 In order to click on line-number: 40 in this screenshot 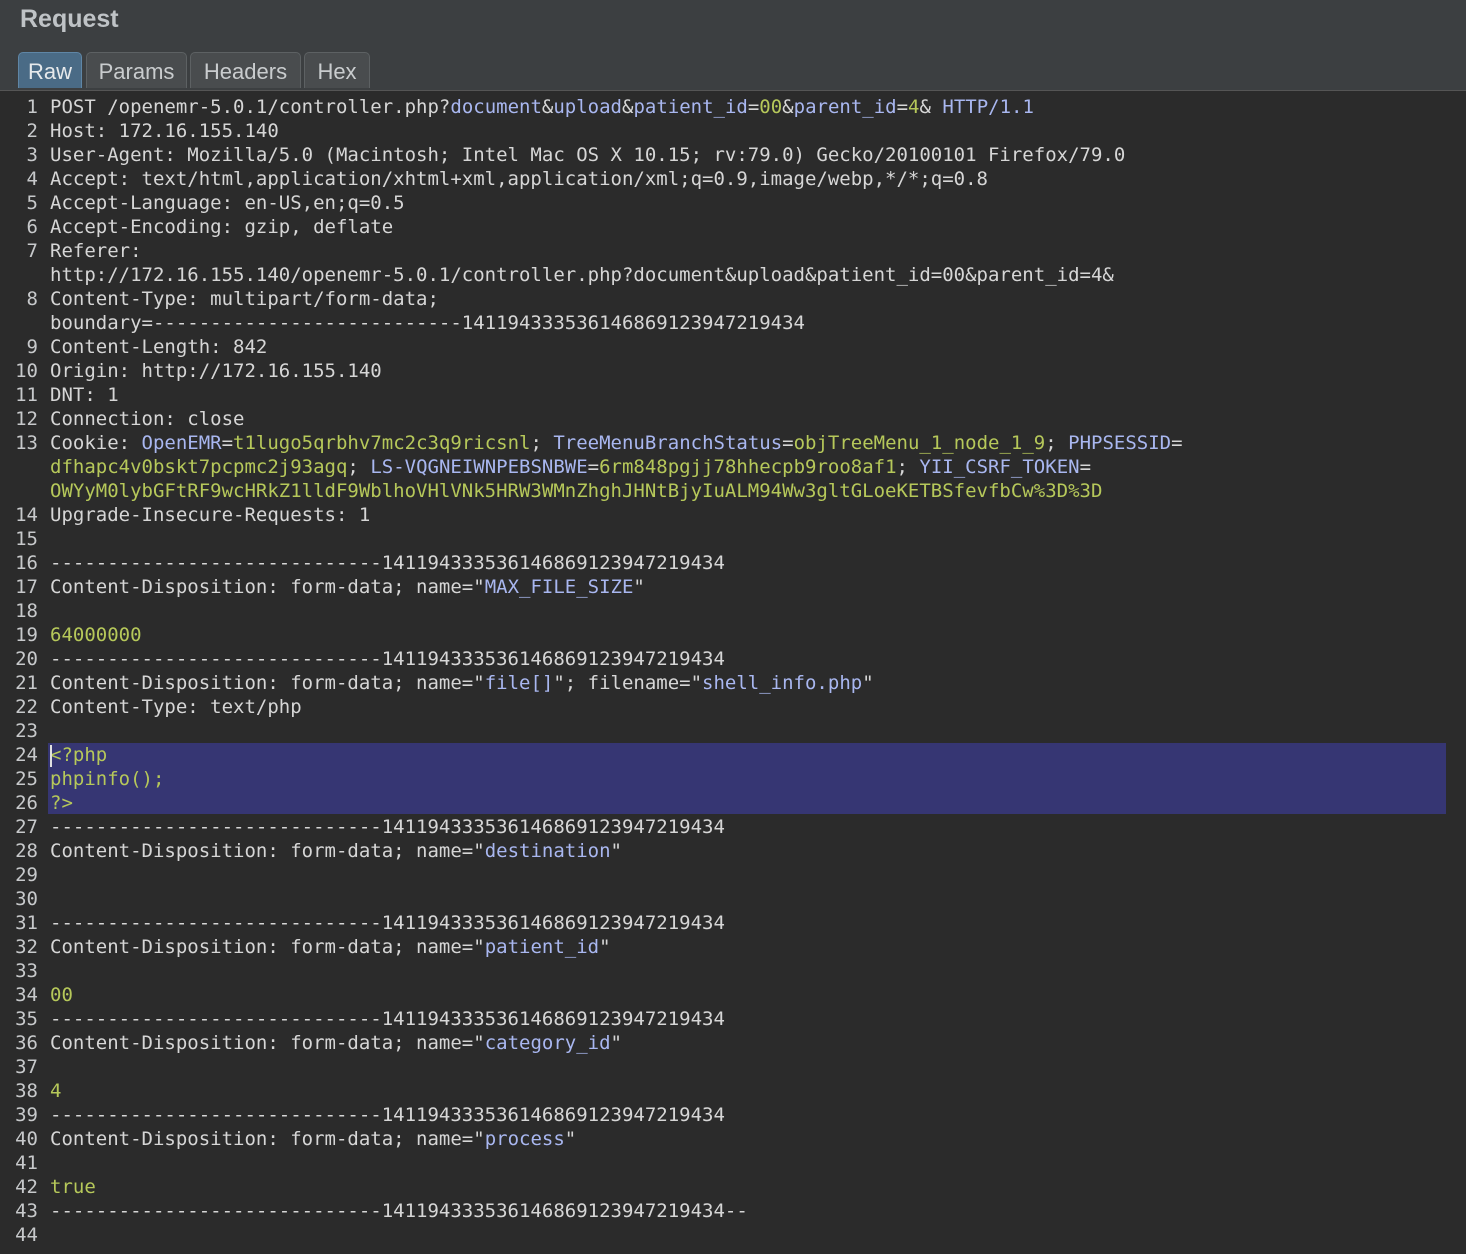, I will do `click(26, 1139)`.